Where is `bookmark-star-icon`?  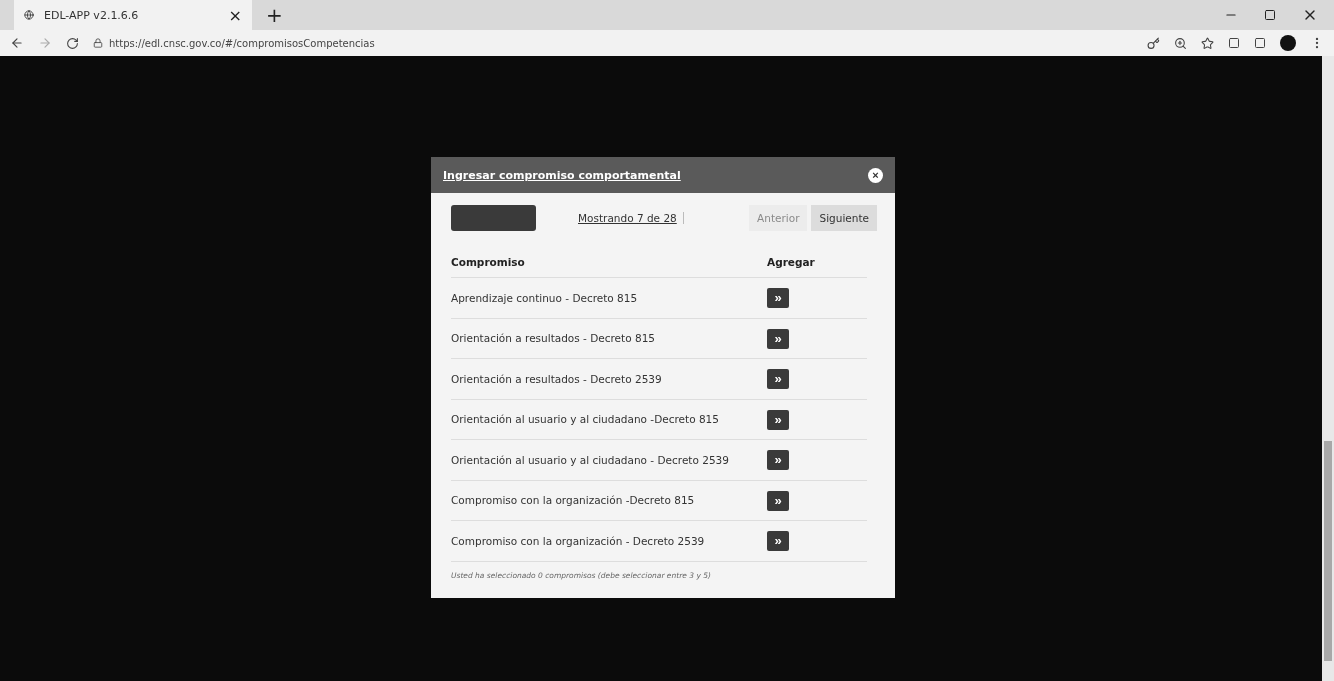
bookmark-star-icon is located at coordinates (1207, 43).